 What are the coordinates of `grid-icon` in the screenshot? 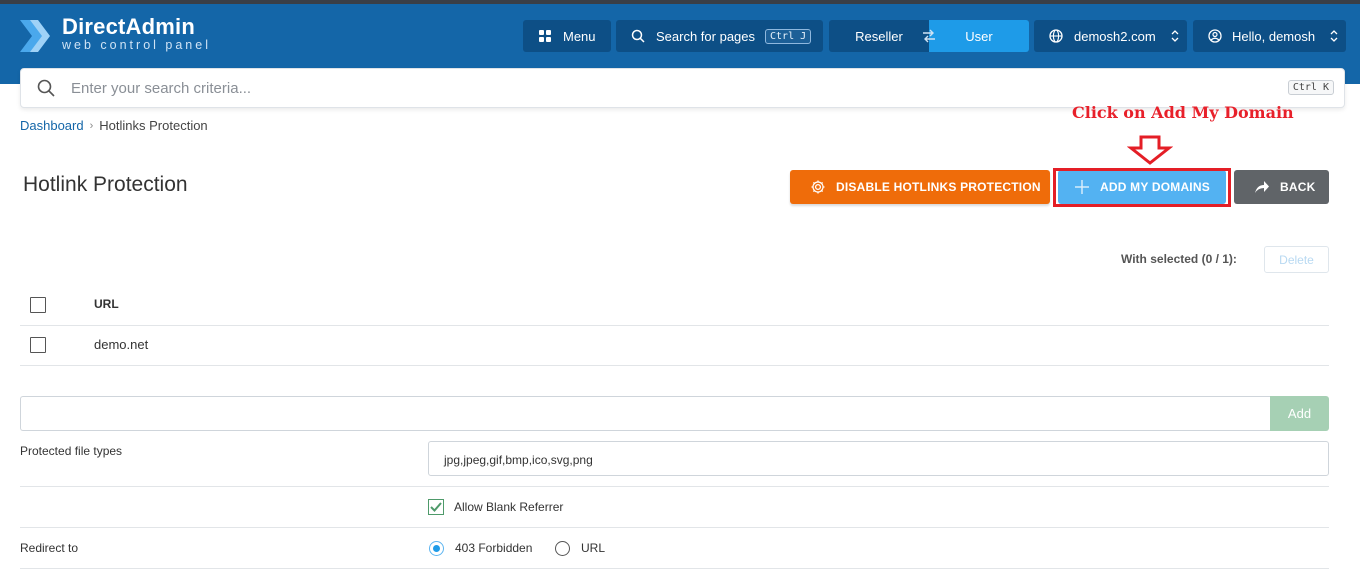 It's located at (545, 36).